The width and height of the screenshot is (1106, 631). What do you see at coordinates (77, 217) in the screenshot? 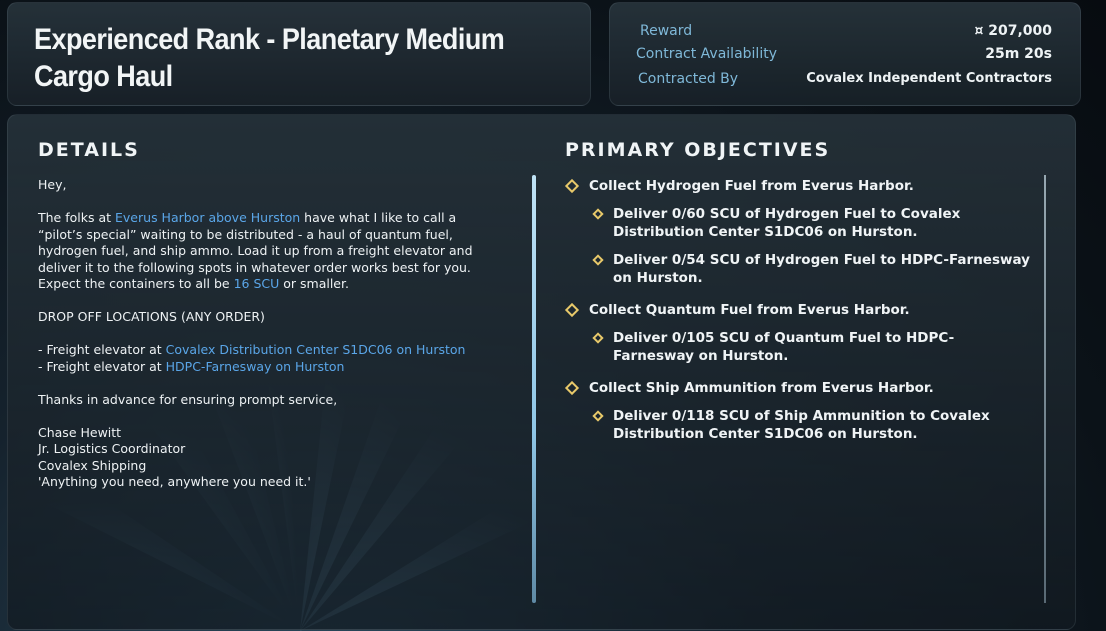
I see `text-span: The folks at` at bounding box center [77, 217].